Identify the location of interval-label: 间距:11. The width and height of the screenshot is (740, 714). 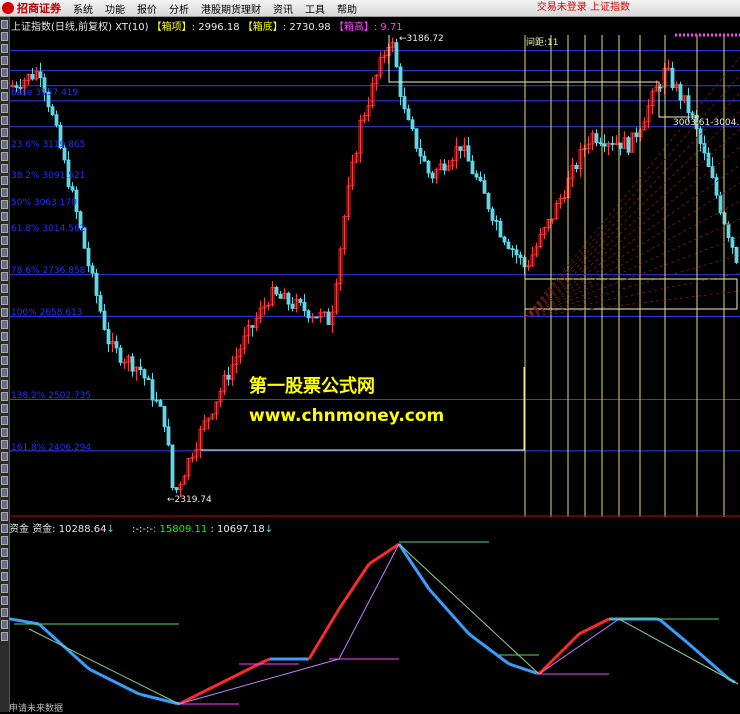
(542, 41).